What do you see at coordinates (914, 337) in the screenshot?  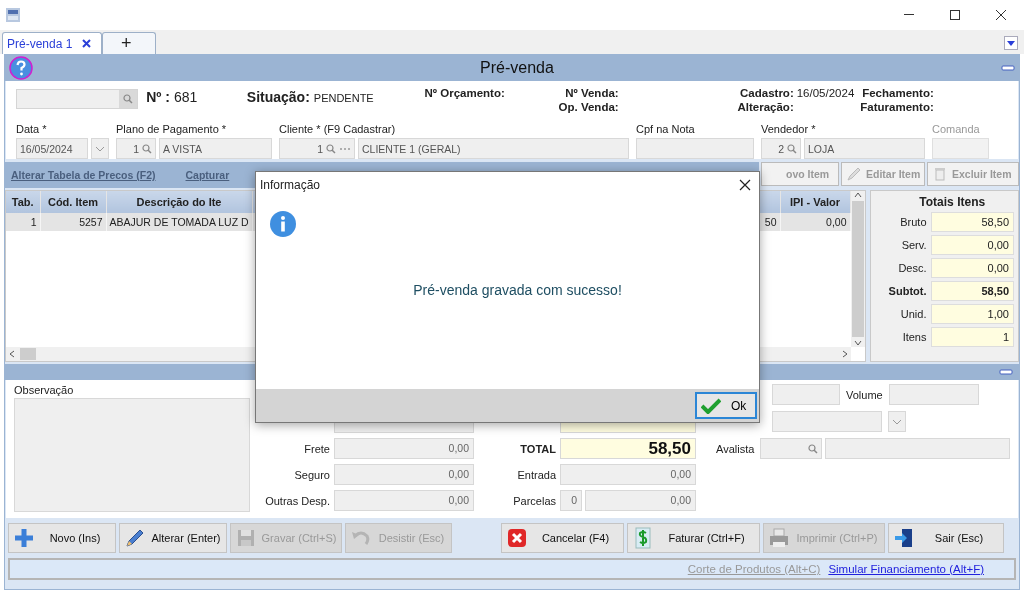 I see `total-label: Itens` at bounding box center [914, 337].